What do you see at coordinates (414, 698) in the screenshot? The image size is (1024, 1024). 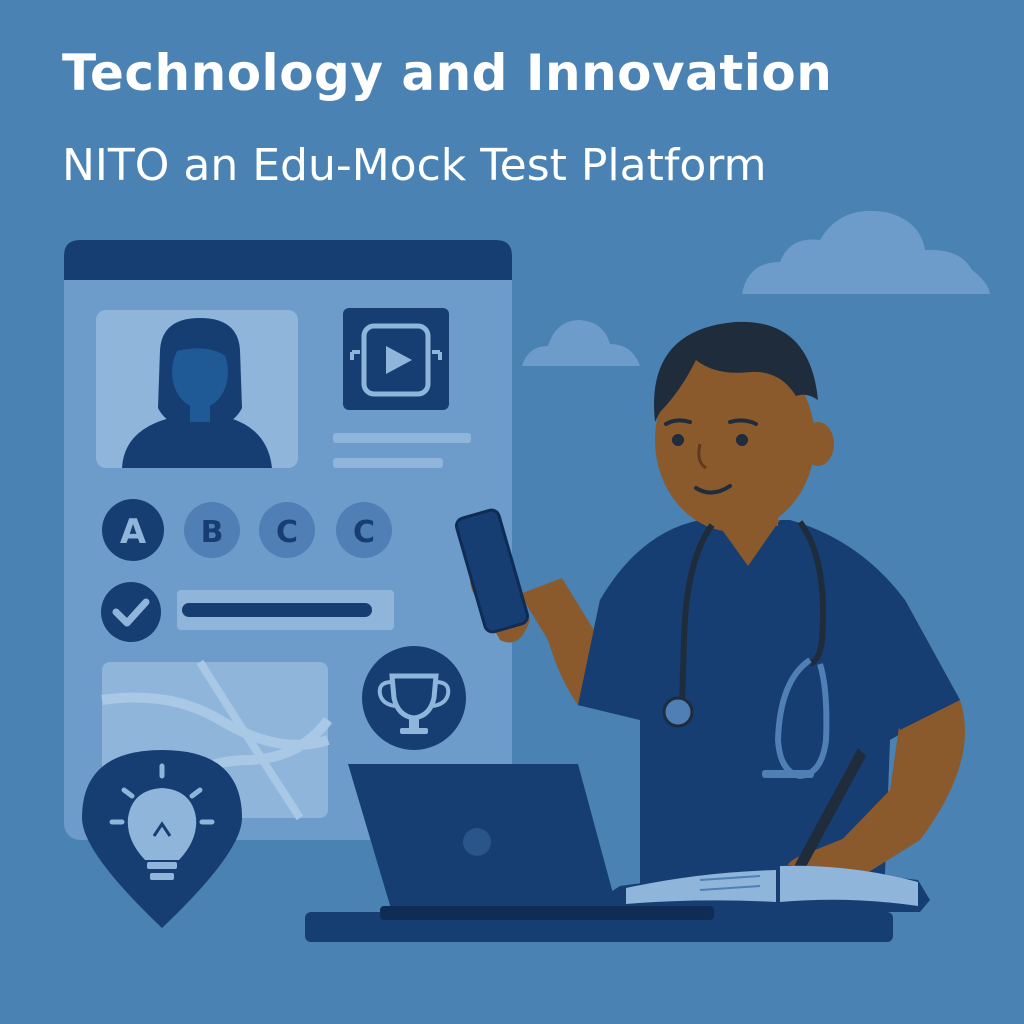 I see `trophy-icon` at bounding box center [414, 698].